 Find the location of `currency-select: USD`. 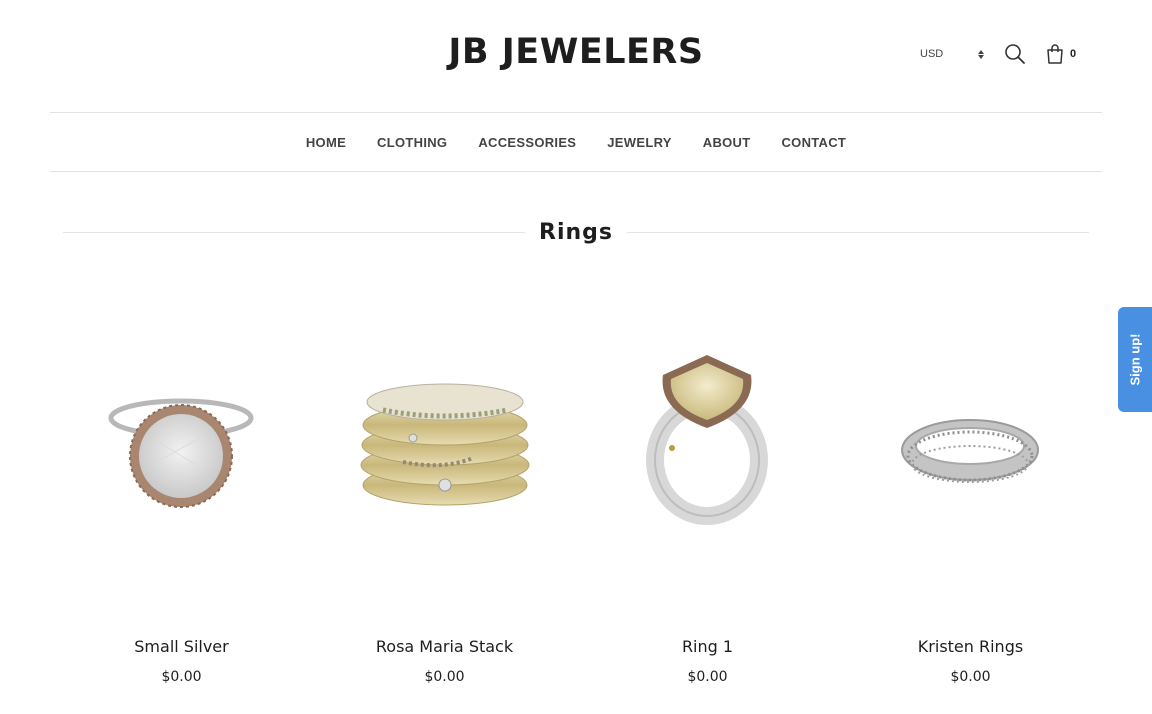

currency-select: USD is located at coordinates (945, 54).